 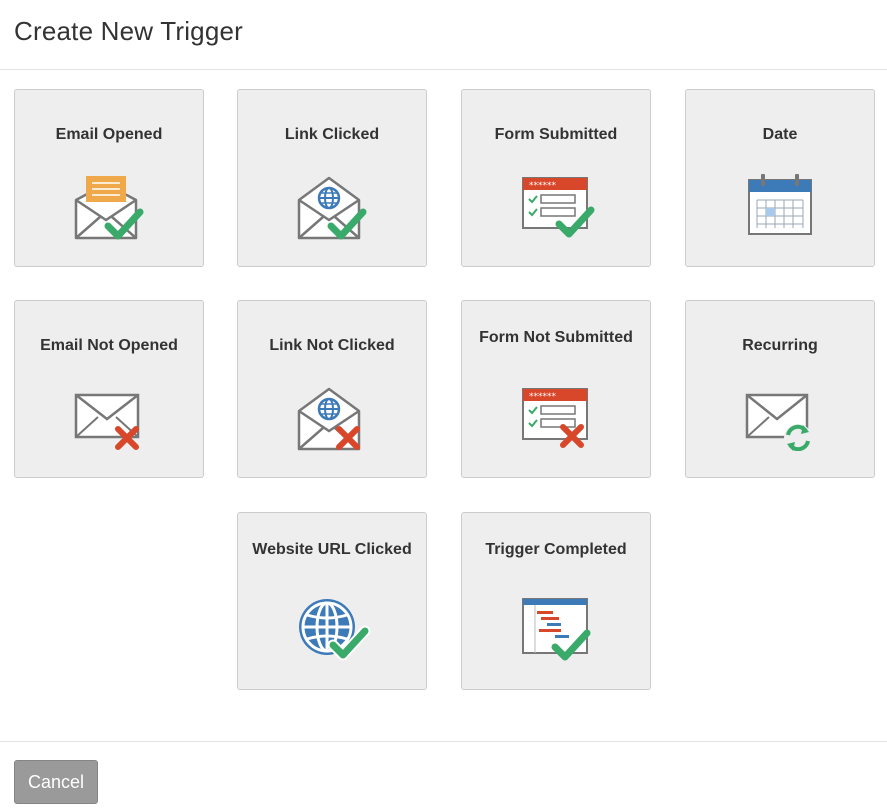 I want to click on trigger-label: Trigger Completed, so click(x=556, y=549).